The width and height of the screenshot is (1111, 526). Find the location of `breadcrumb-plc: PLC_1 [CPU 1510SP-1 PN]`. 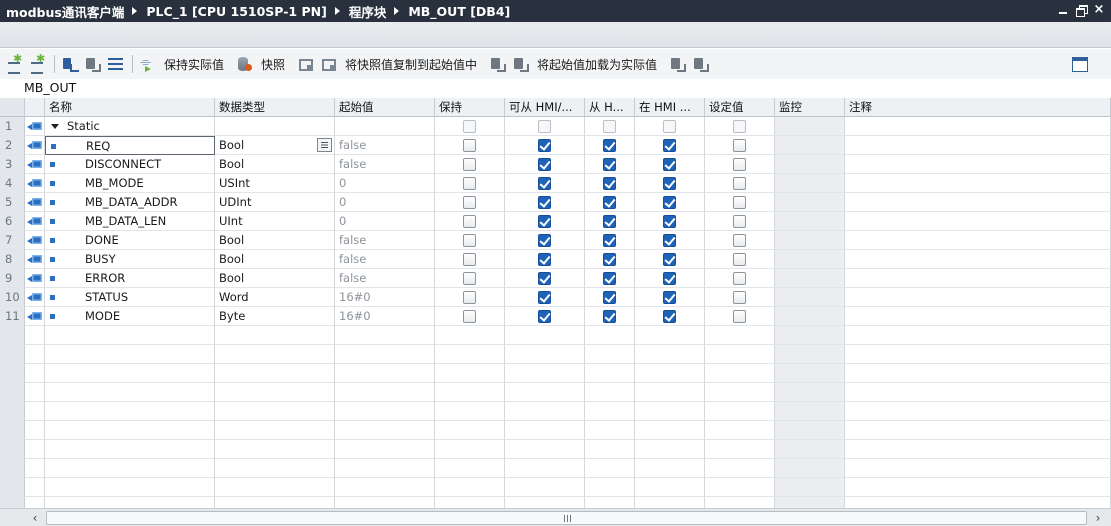

breadcrumb-plc: PLC_1 [CPU 1510SP-1 PN] is located at coordinates (236, 11).